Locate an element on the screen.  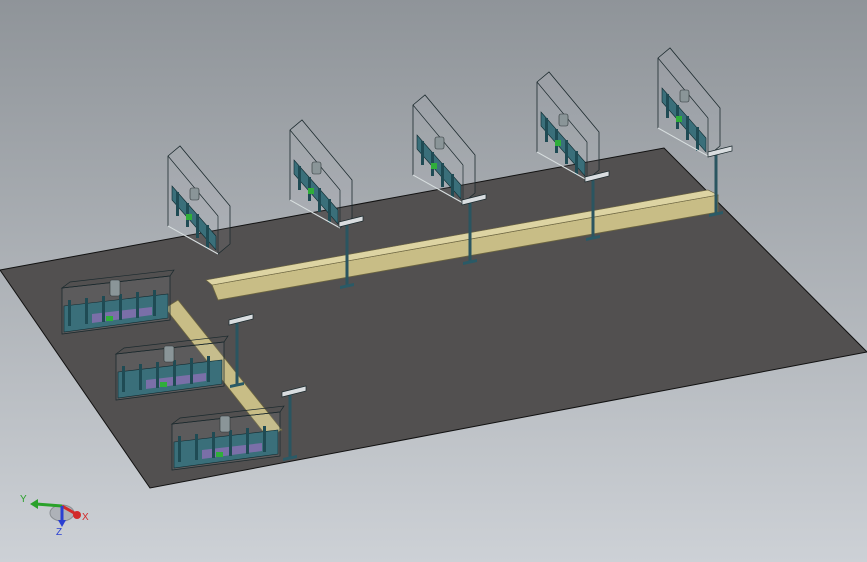
triad-x-label: X is located at coordinates (85, 517).